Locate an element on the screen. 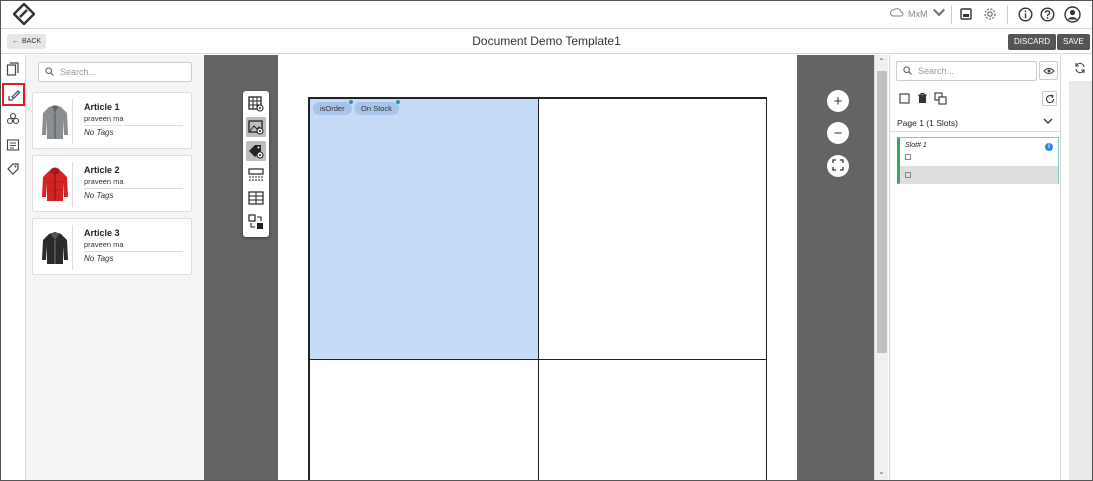 The width and height of the screenshot is (1093, 481). tag-view-icon is located at coordinates (256, 151).